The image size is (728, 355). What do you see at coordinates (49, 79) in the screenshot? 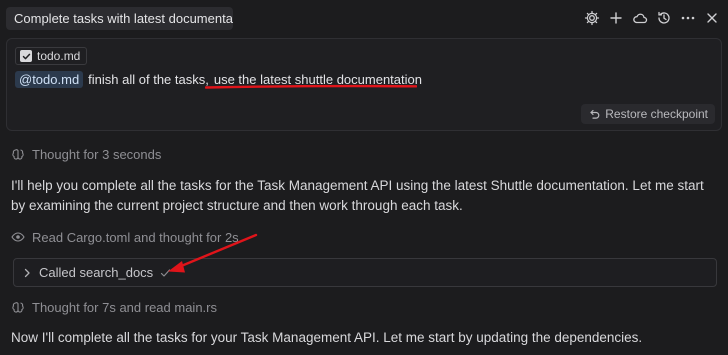
I see `file-mention: @todo.md` at bounding box center [49, 79].